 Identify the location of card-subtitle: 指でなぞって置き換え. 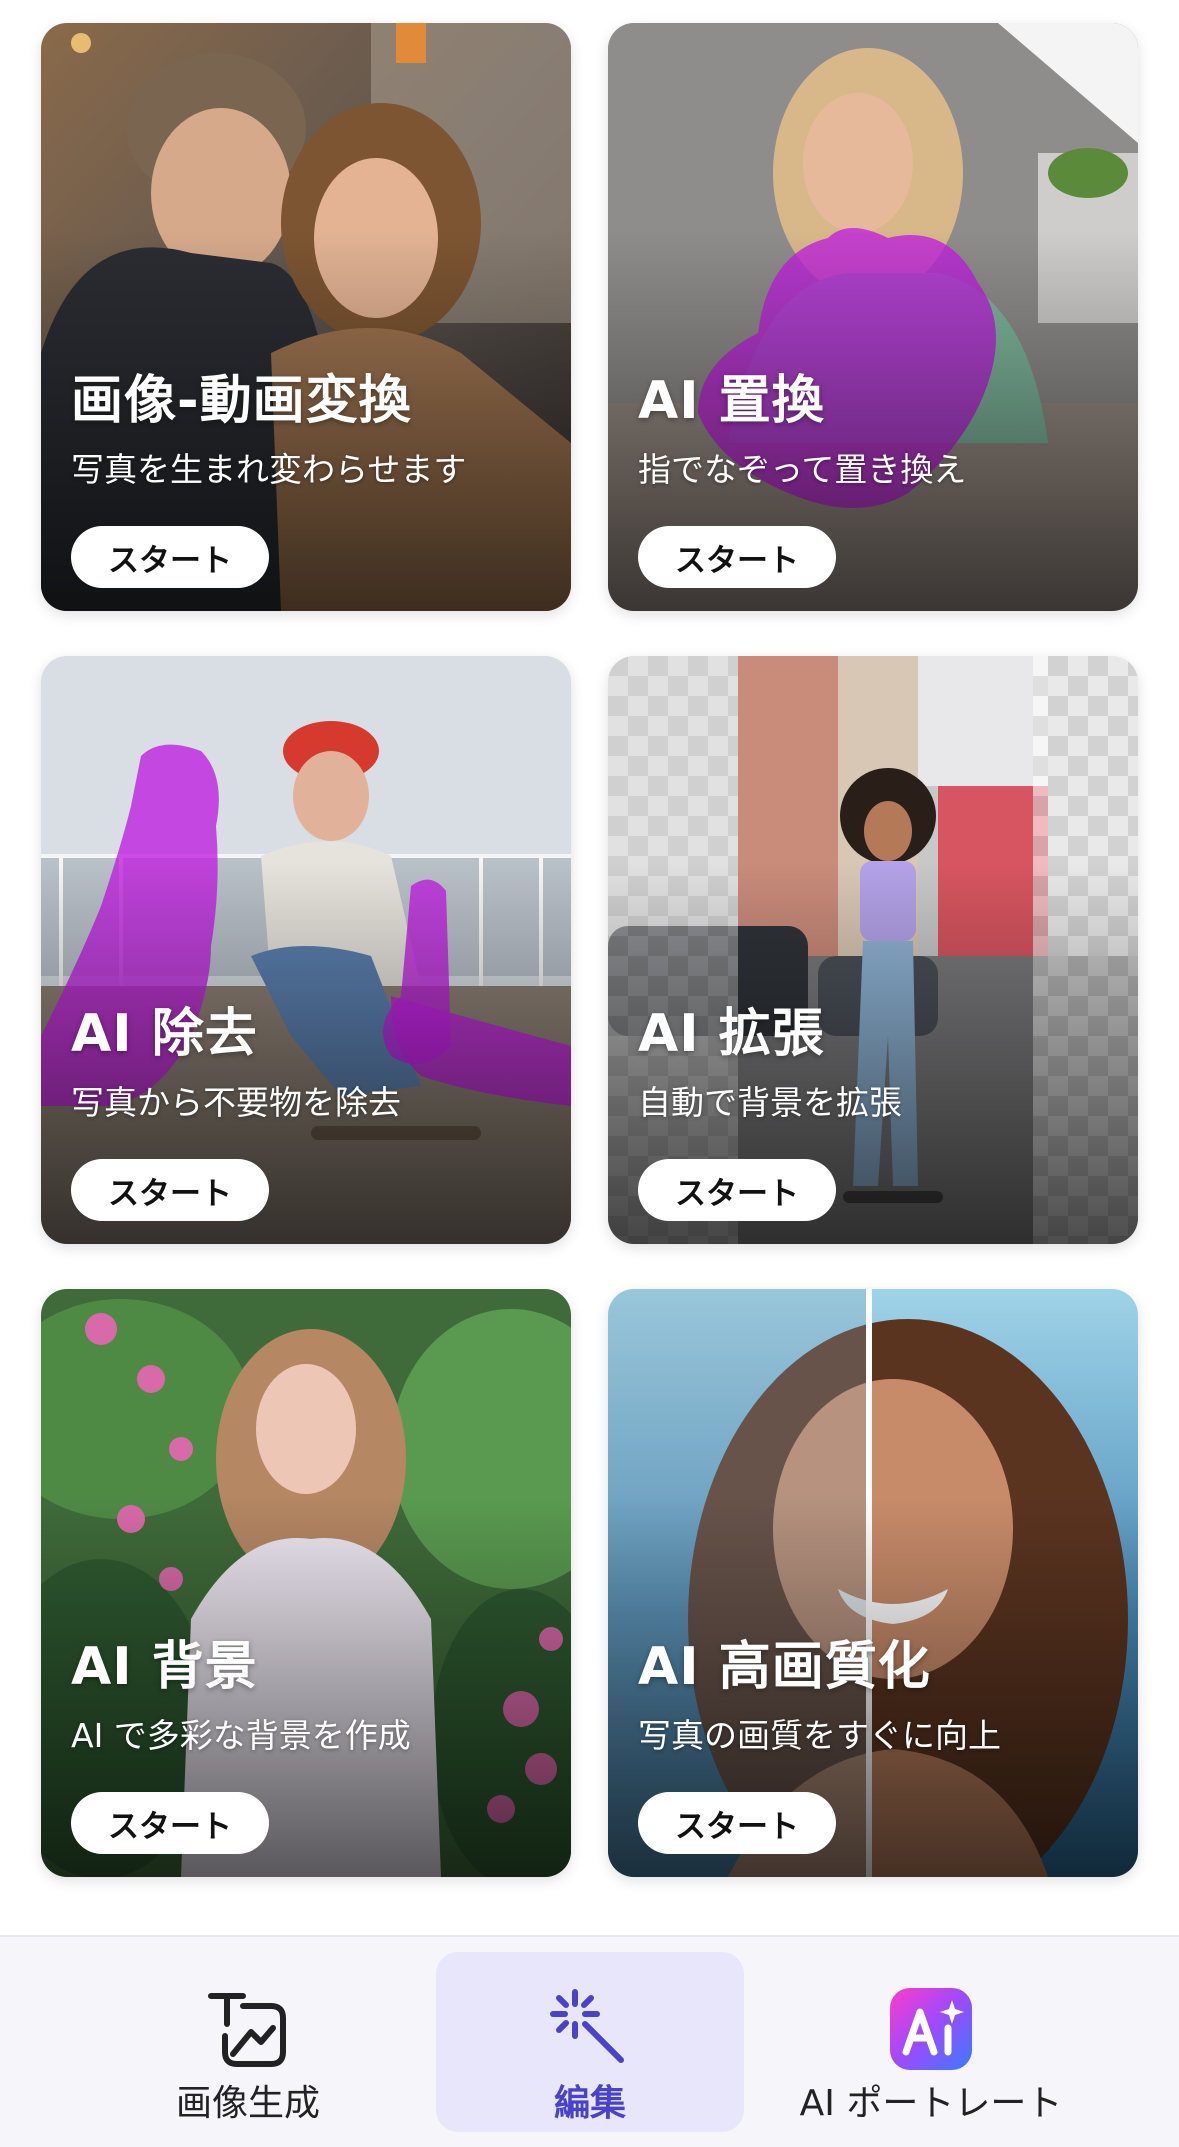
(802, 469).